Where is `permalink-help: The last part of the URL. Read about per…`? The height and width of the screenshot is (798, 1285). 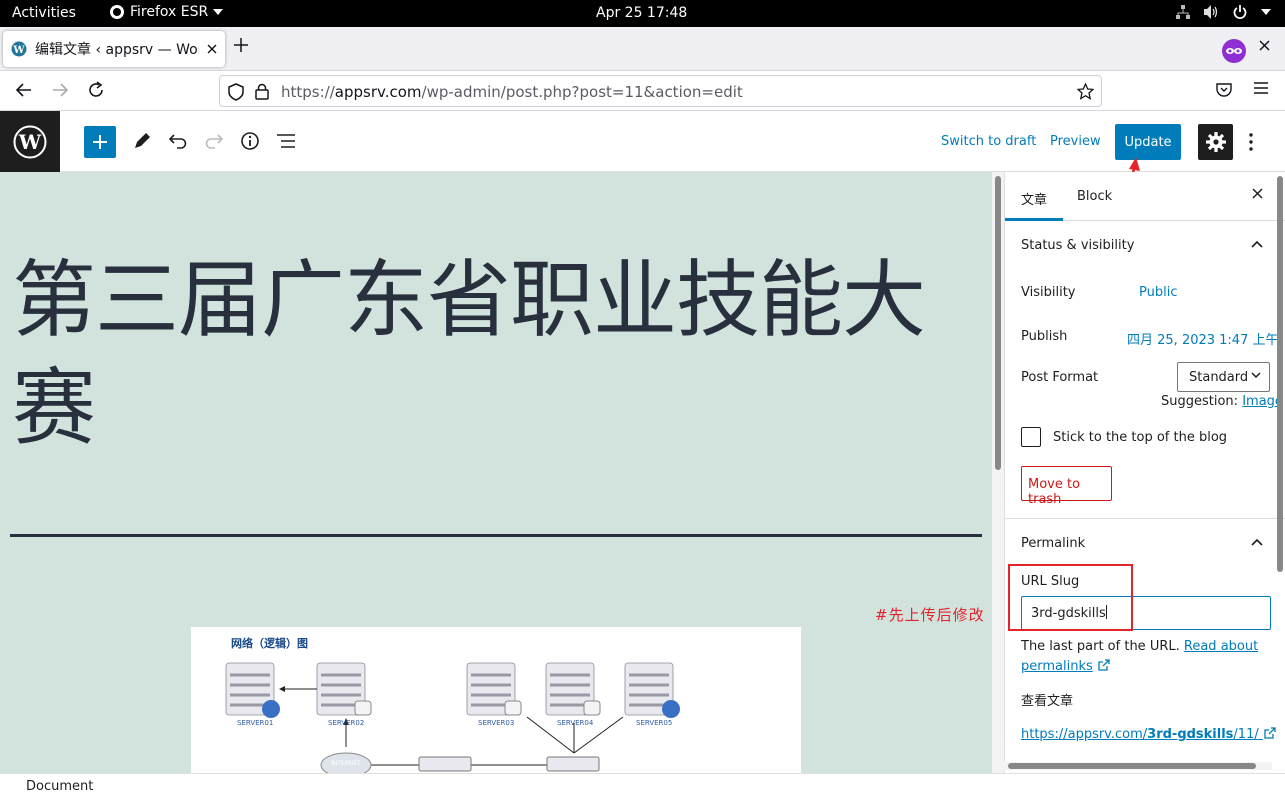
permalink-help: The last part of the URL. Read about per… is located at coordinates (1146, 657).